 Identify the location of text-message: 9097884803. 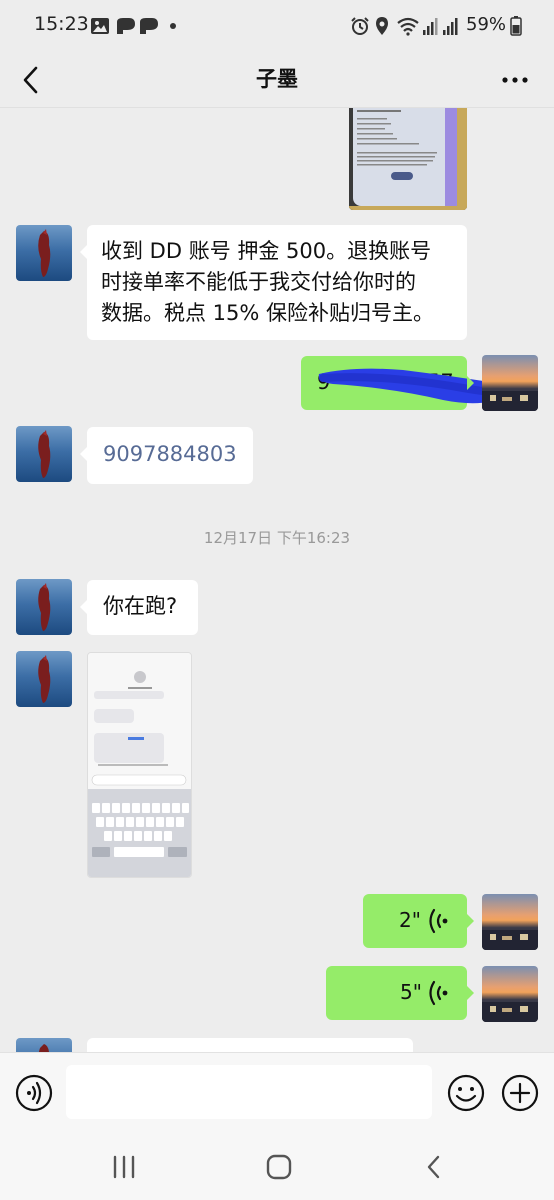
(166, 455).